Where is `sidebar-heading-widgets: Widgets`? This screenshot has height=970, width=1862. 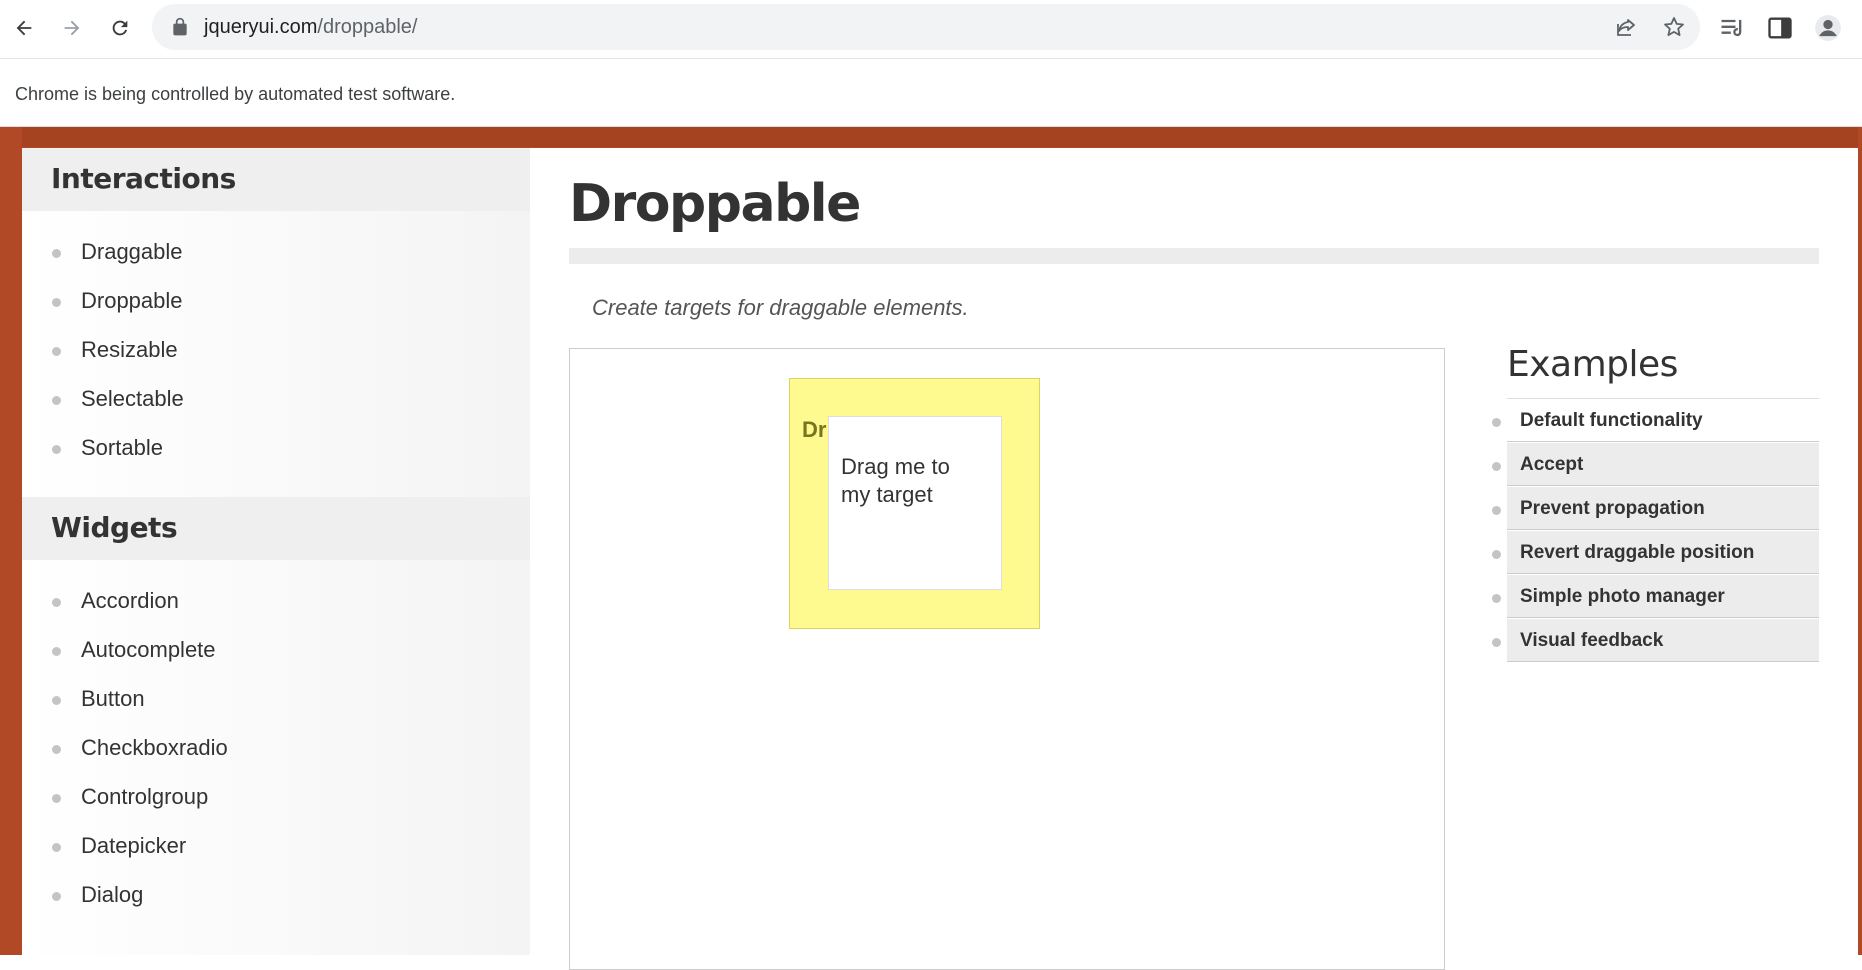 sidebar-heading-widgets: Widgets is located at coordinates (276, 528).